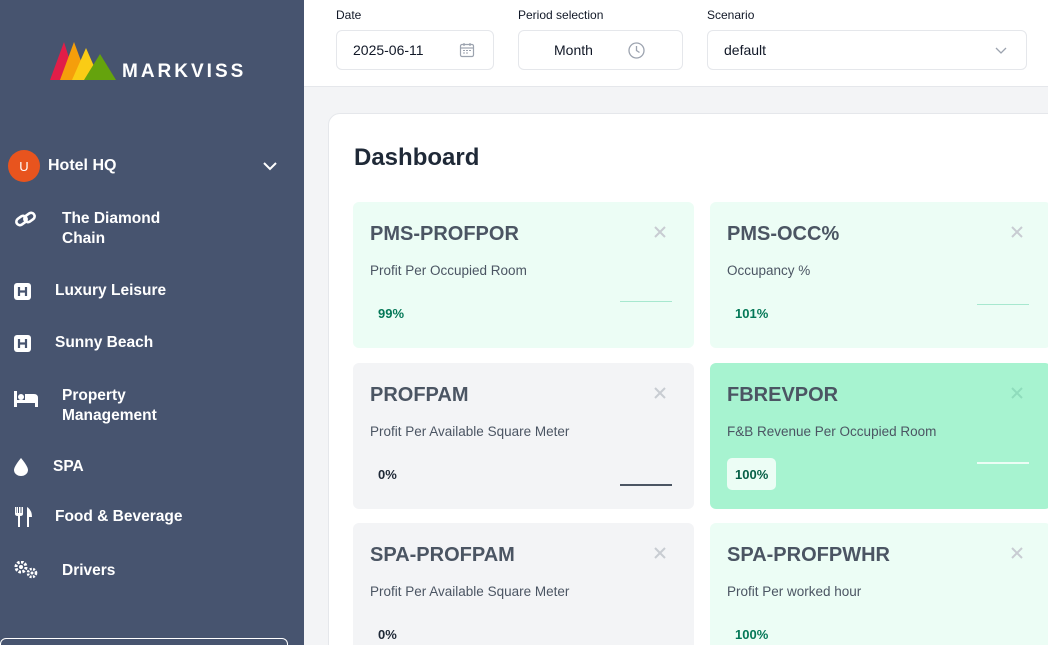 The width and height of the screenshot is (1048, 645). I want to click on kpi-description: Profit Per Occupied Room, so click(448, 270).